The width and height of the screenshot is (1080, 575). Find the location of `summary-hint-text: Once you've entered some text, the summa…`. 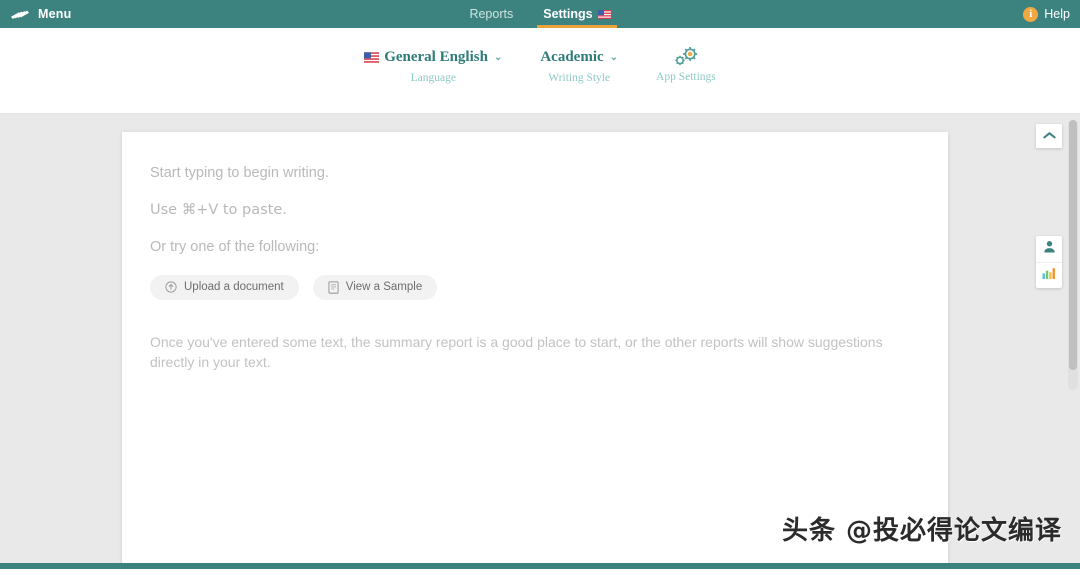

summary-hint-text: Once you've entered some text, the summa… is located at coordinates (516, 351).